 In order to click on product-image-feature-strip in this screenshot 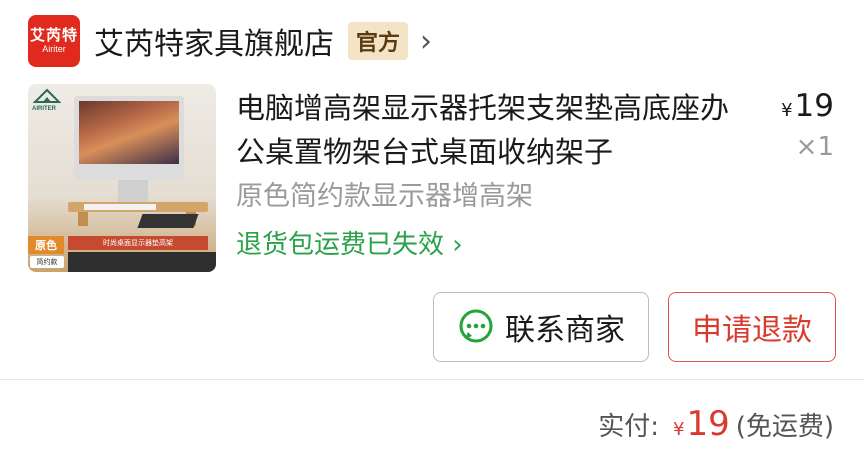, I will do `click(142, 262)`.